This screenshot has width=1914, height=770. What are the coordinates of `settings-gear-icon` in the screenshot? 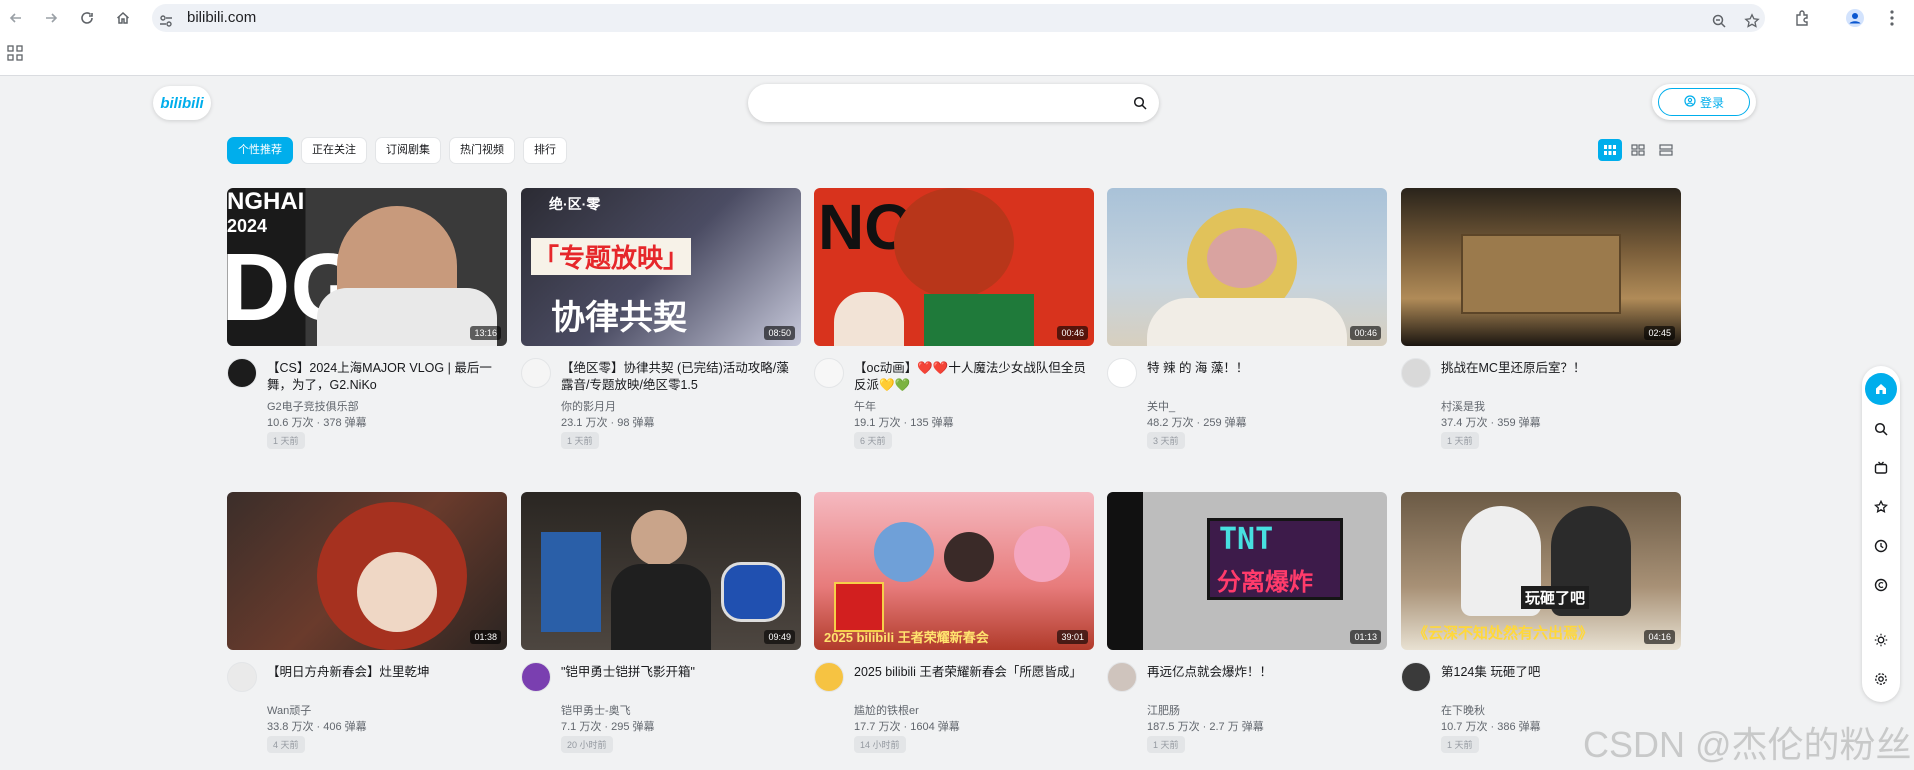 It's located at (1881, 679).